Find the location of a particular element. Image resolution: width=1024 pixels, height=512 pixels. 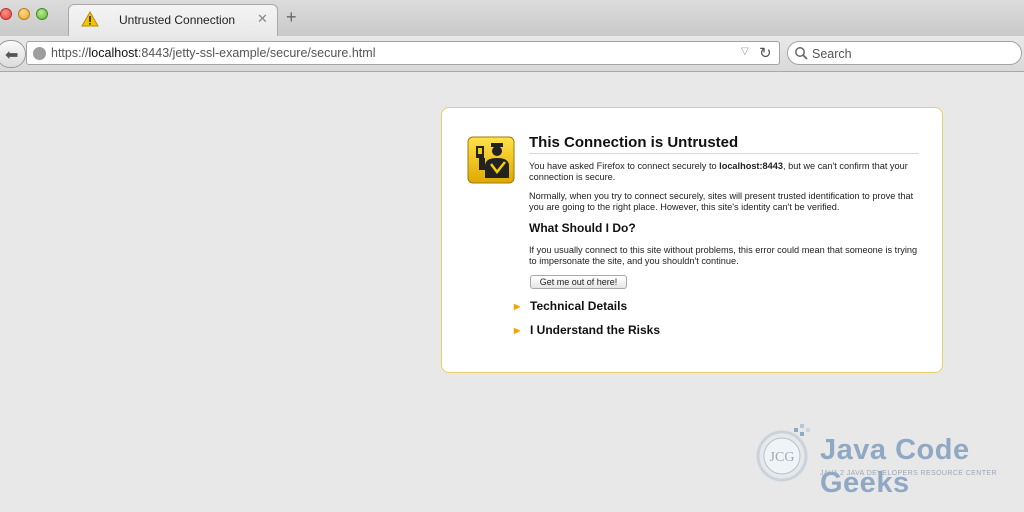

back-button: ⬅ is located at coordinates (13, 54).